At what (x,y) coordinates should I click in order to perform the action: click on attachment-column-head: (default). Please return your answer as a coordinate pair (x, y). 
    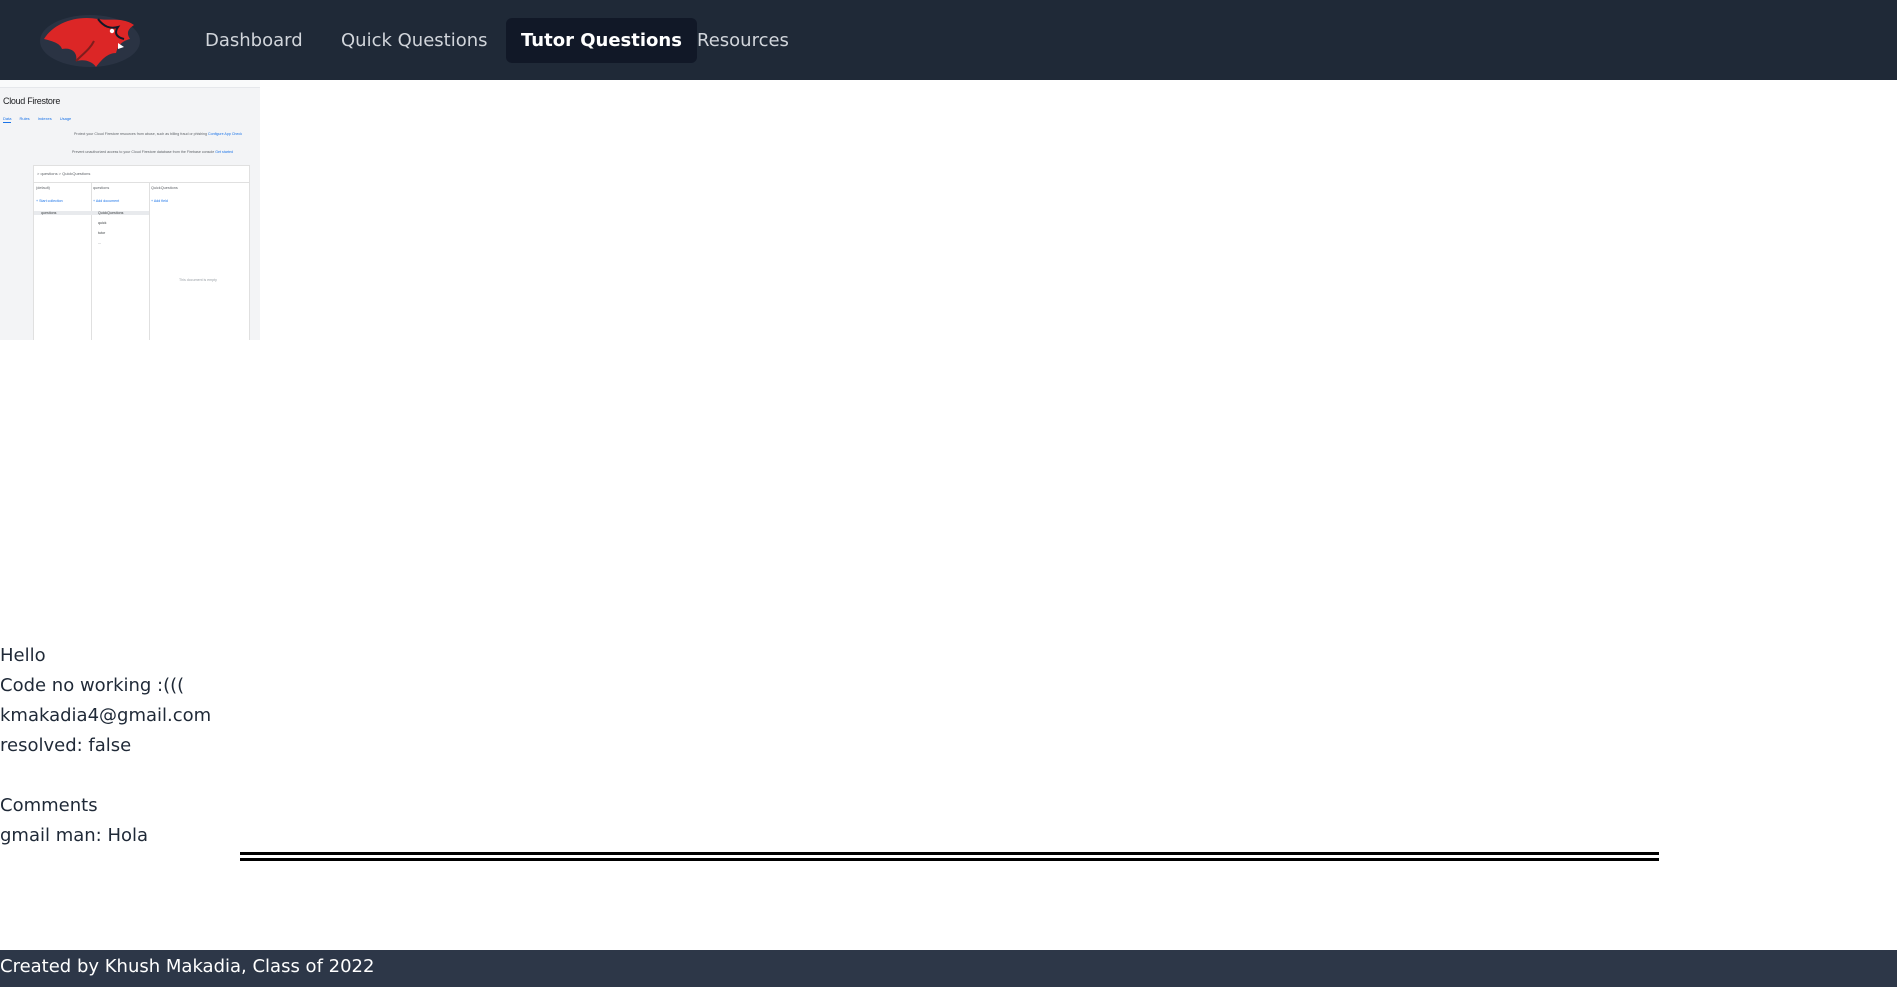
    Looking at the image, I should click on (43, 188).